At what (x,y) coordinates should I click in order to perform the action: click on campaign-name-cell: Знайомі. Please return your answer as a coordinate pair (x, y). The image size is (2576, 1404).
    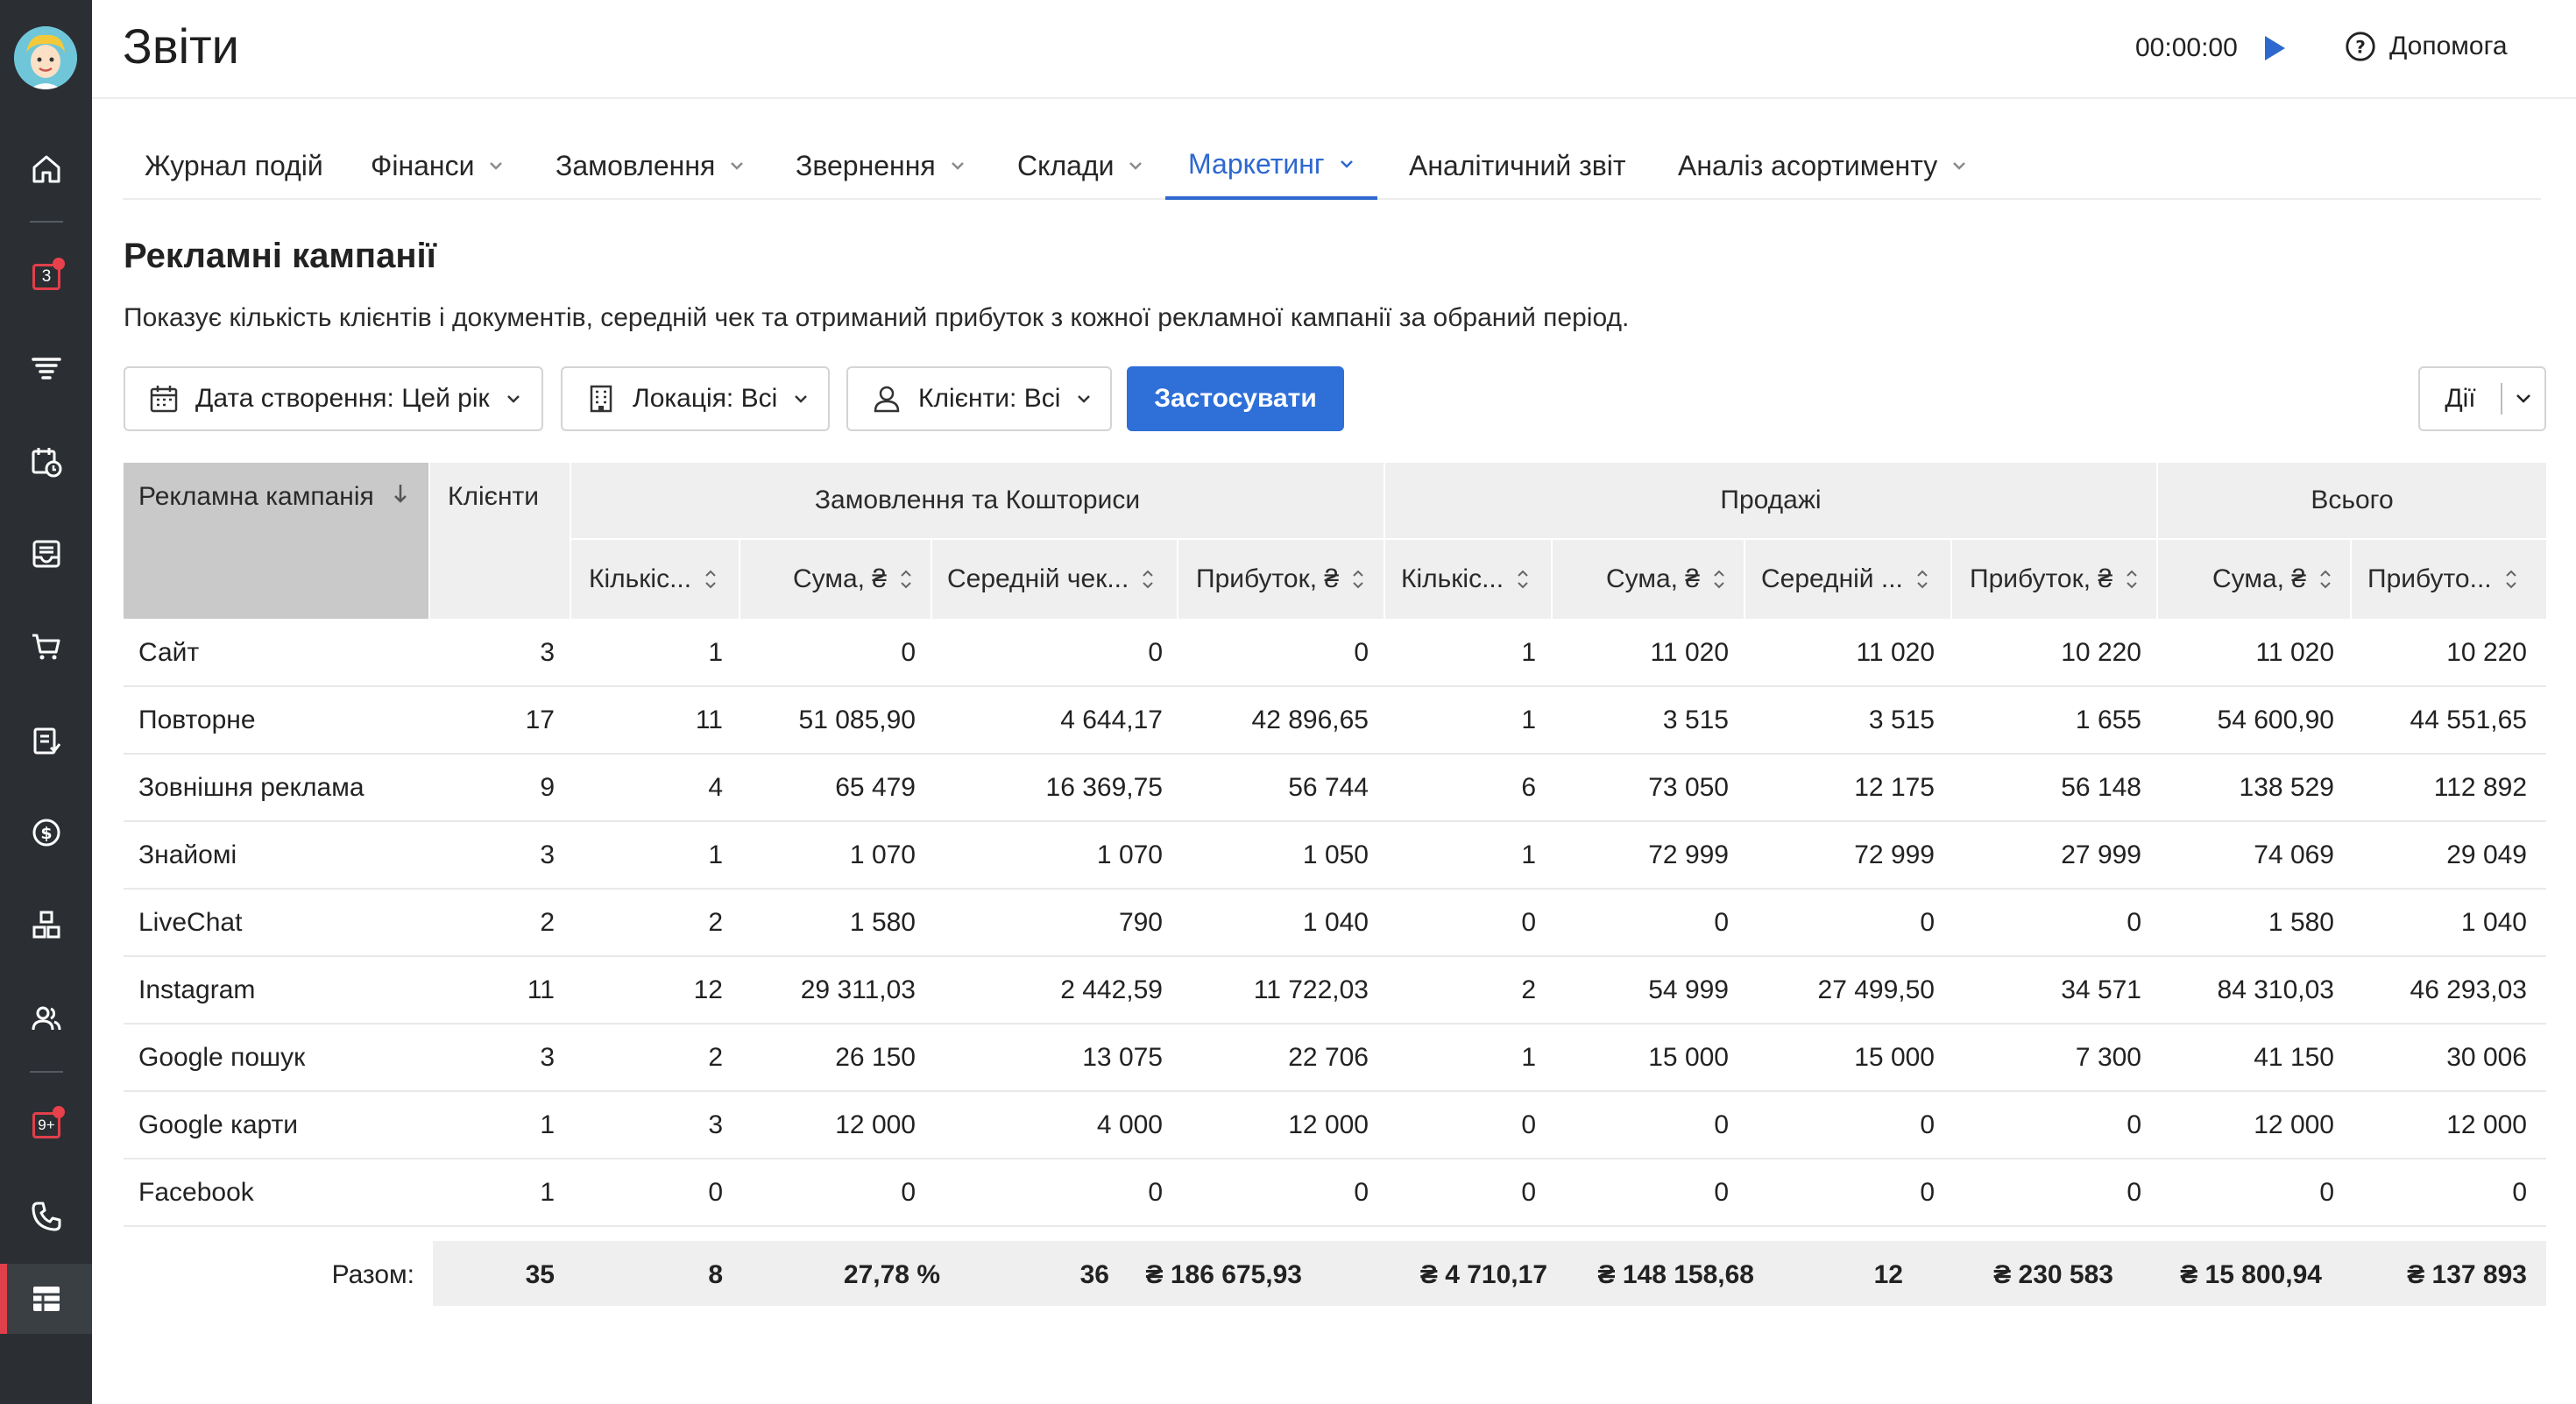
    Looking at the image, I should click on (187, 855).